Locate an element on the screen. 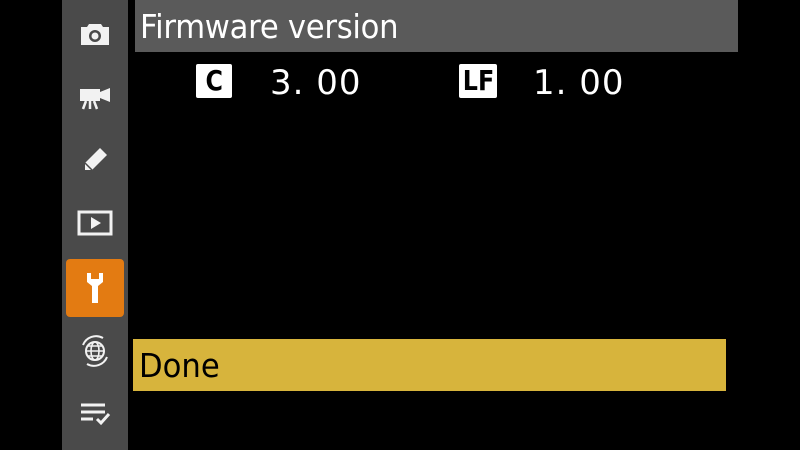 The width and height of the screenshot is (800, 450). my-menu-icon is located at coordinates (96, 414).